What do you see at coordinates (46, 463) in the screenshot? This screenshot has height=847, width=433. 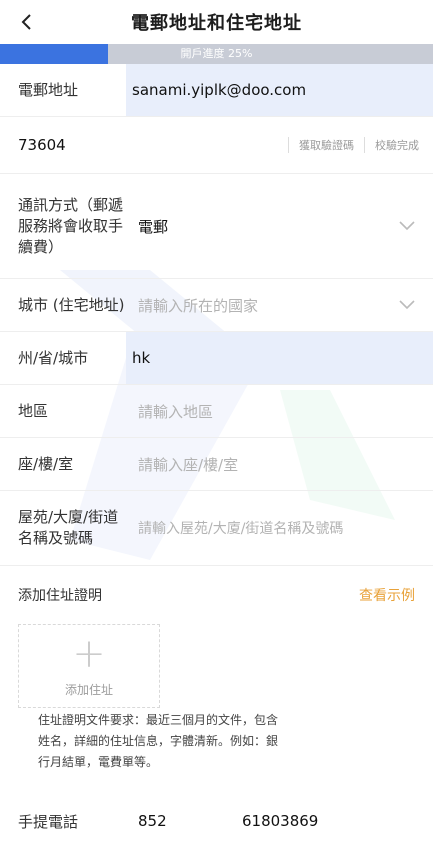 I see `flat-label: 座/樓/室` at bounding box center [46, 463].